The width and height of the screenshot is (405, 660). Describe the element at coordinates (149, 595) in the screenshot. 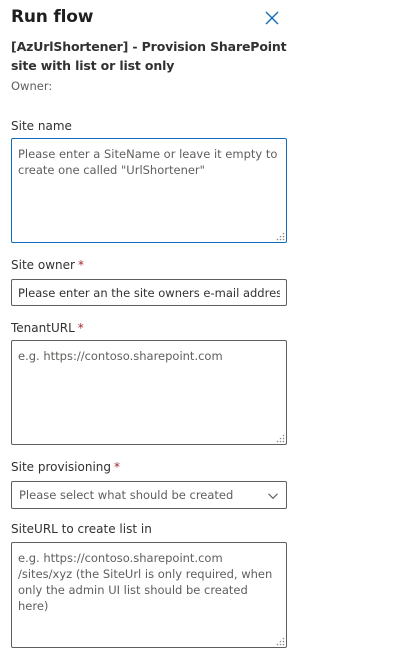

I see `site-url-input` at that location.